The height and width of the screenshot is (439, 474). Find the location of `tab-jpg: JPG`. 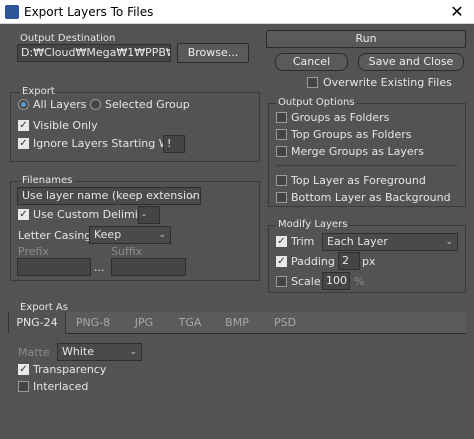

tab-jpg: JPG is located at coordinates (144, 323).